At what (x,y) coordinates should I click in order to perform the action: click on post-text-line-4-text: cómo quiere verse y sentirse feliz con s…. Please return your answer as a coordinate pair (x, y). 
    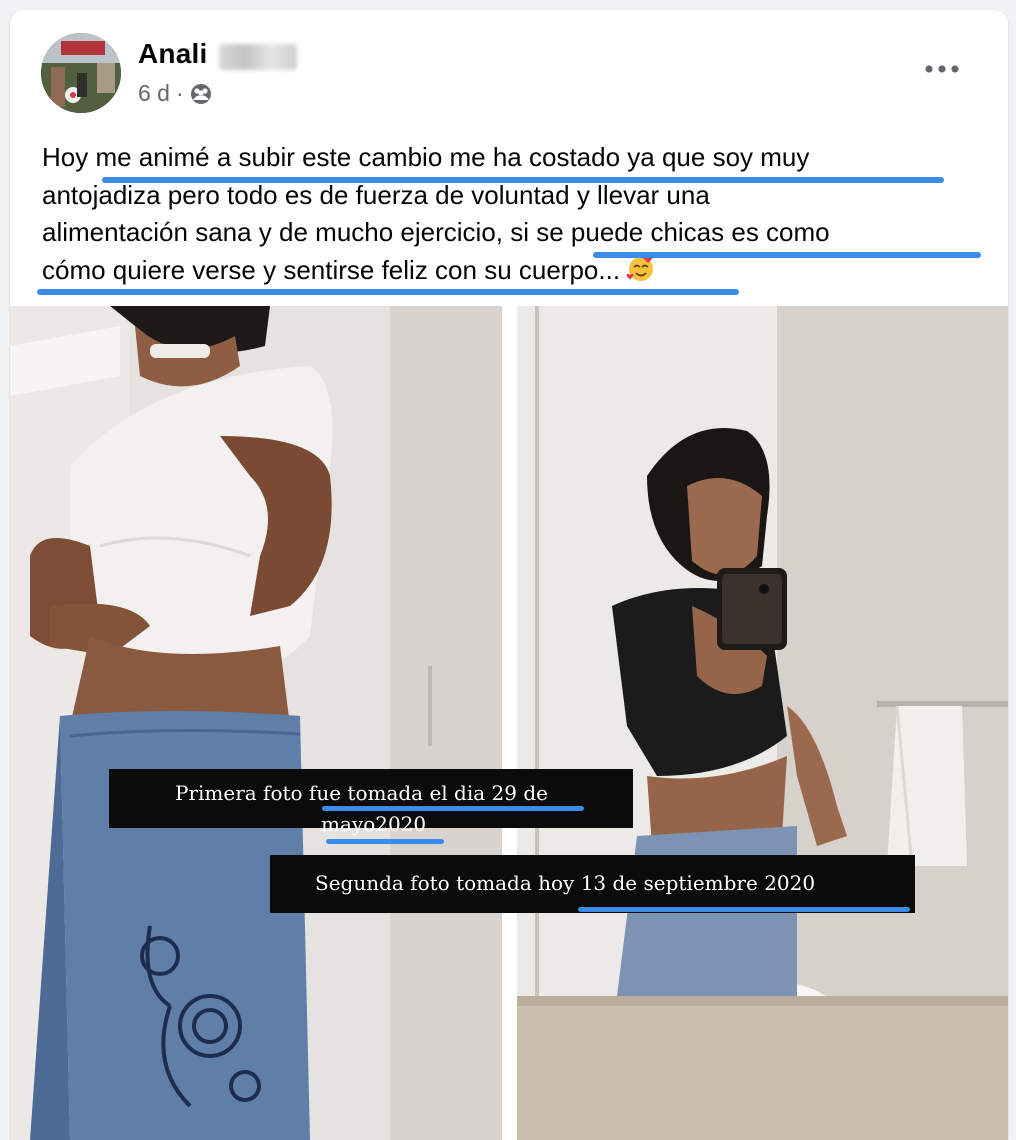
    Looking at the image, I should click on (331, 269).